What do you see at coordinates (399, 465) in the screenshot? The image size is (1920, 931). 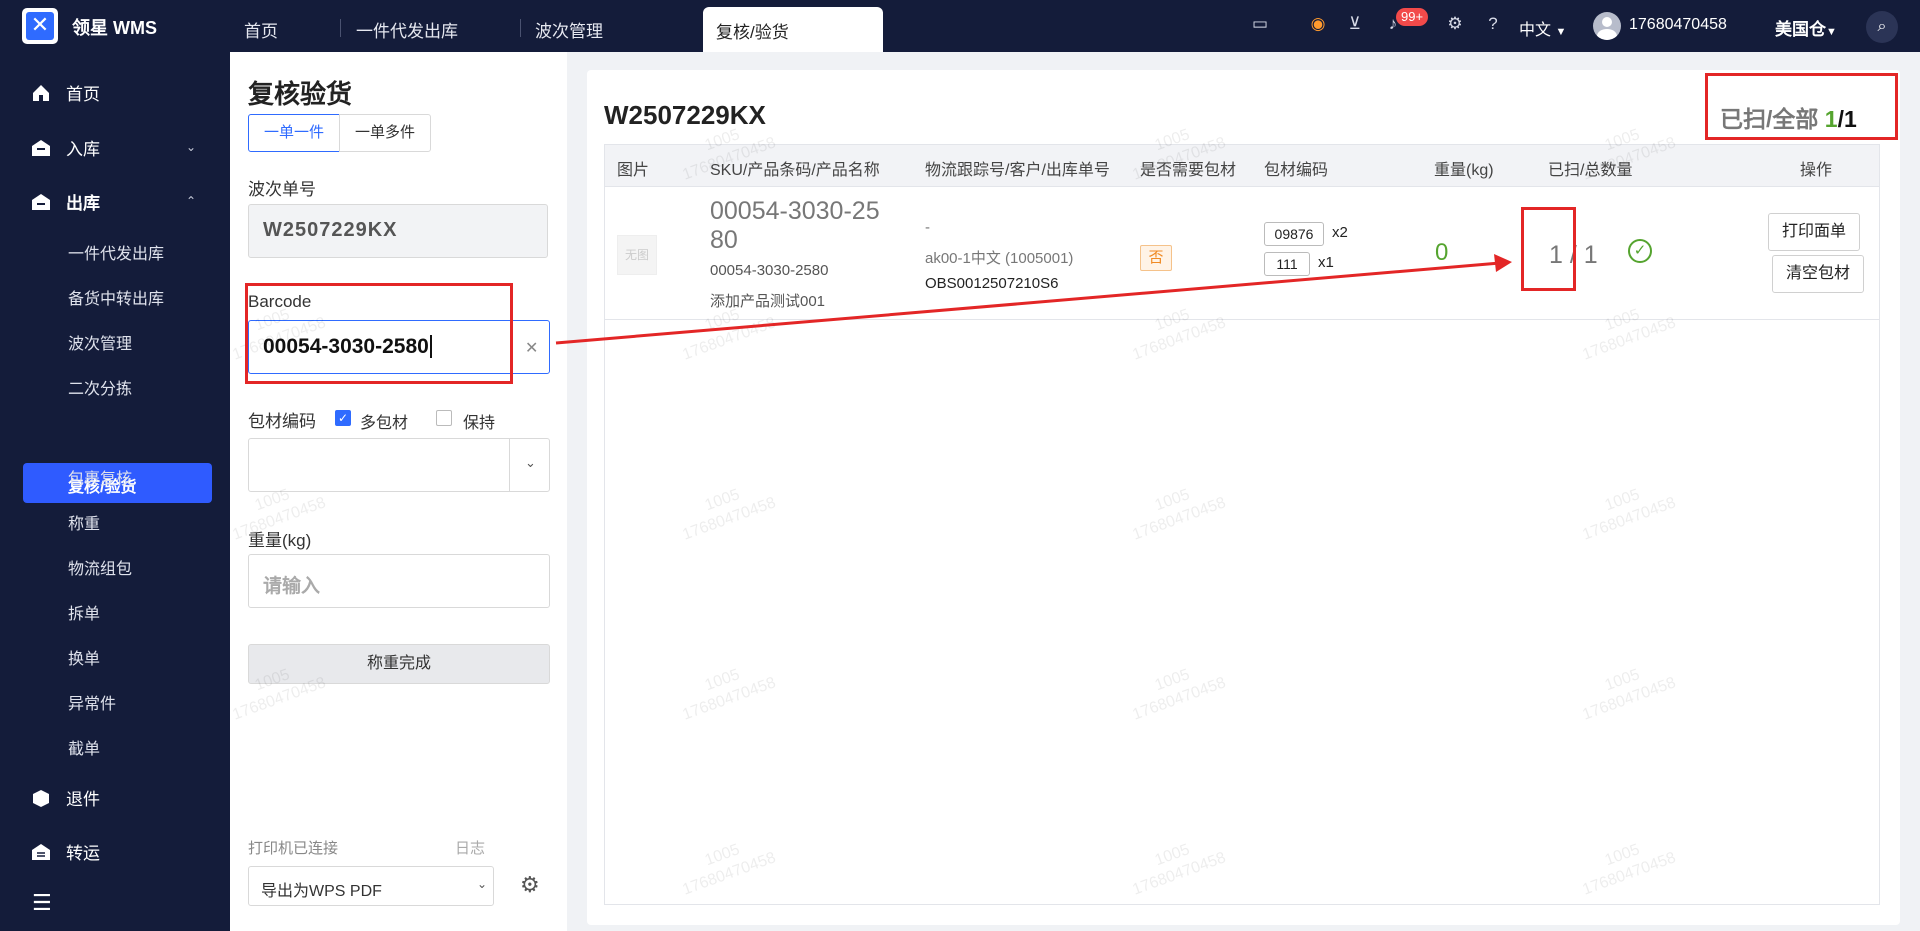 I see `packaging-code-select: ⌄` at bounding box center [399, 465].